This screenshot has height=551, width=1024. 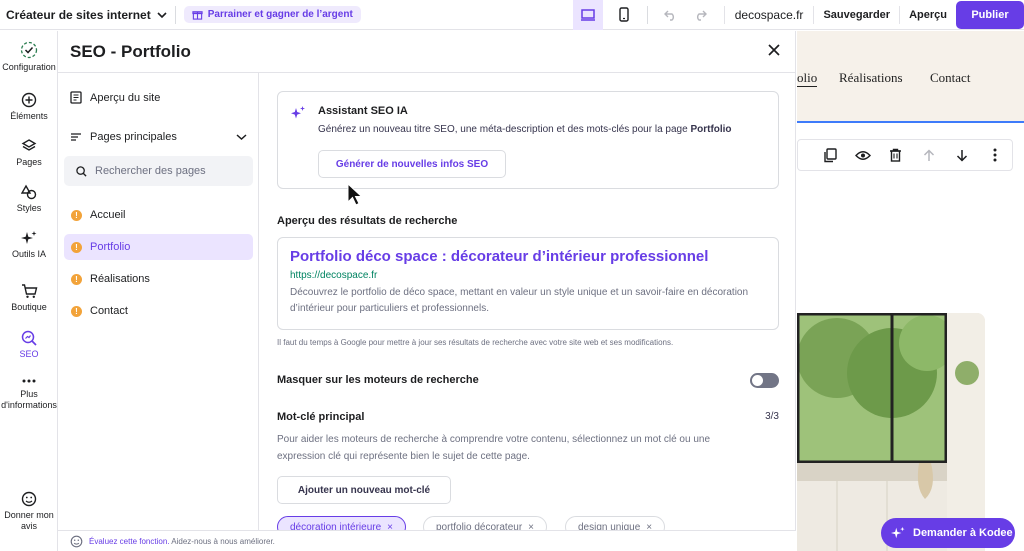 What do you see at coordinates (29, 354) in the screenshot?
I see `rail-seo-label: SEO` at bounding box center [29, 354].